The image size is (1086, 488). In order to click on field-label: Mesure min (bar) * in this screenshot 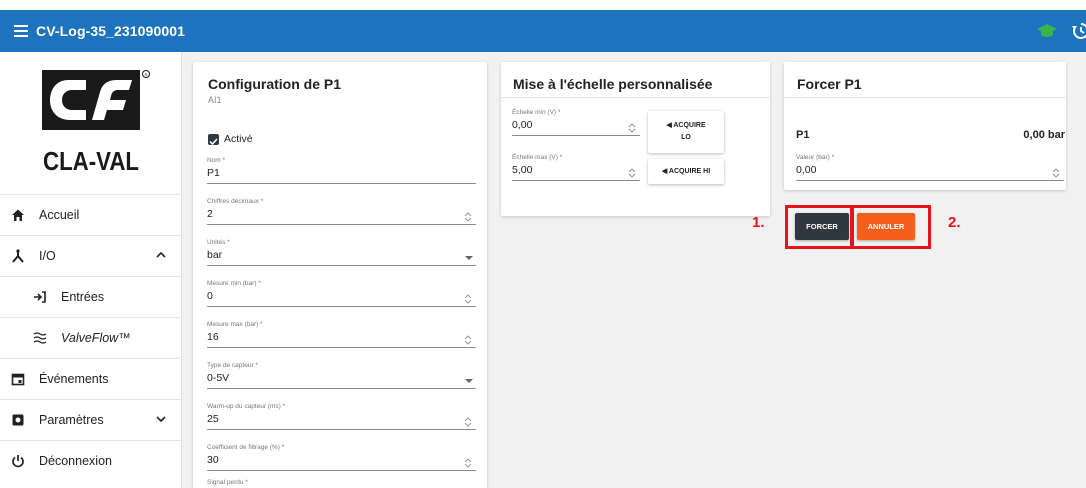, I will do `click(234, 283)`.